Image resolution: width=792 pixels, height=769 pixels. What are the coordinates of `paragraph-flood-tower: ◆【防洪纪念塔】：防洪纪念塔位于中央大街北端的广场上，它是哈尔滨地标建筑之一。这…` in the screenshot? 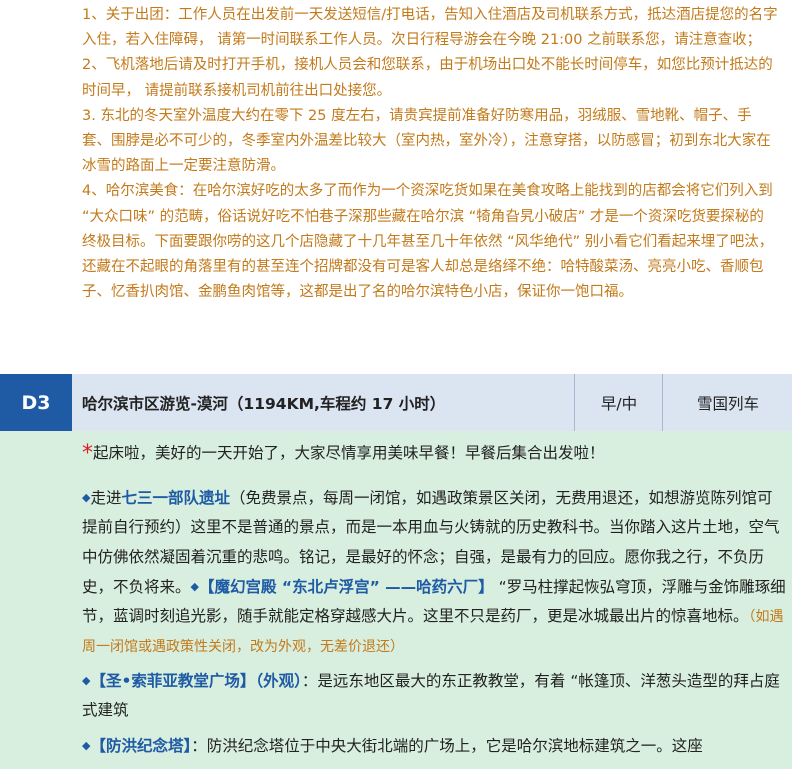 It's located at (434, 746).